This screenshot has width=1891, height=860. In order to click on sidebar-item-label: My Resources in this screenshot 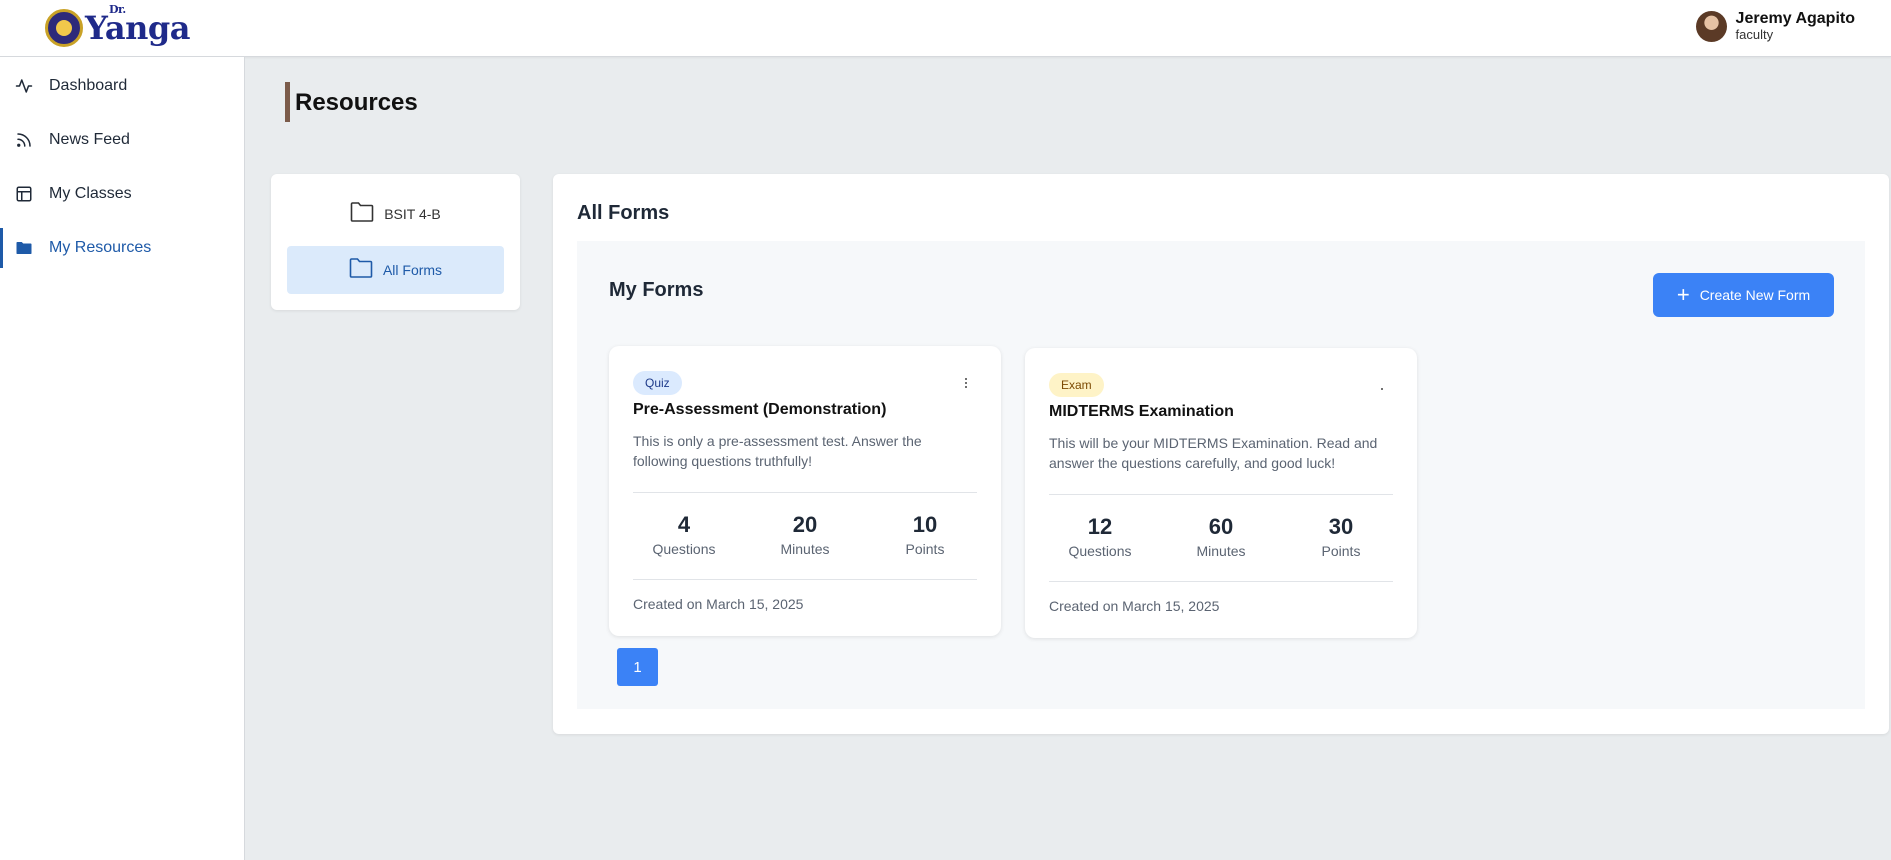, I will do `click(100, 247)`.